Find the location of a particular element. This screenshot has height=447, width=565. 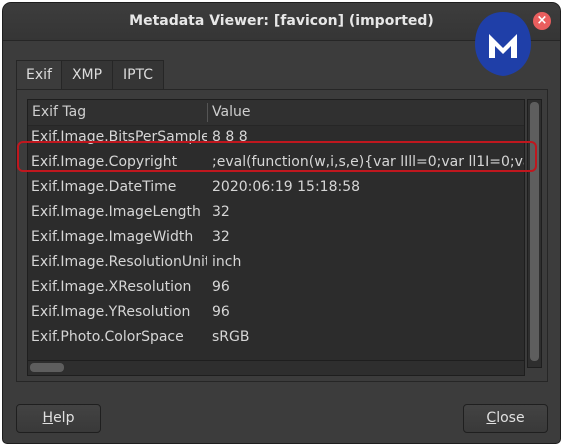

row-tag: Exif.Image.XResolution is located at coordinates (111, 287).